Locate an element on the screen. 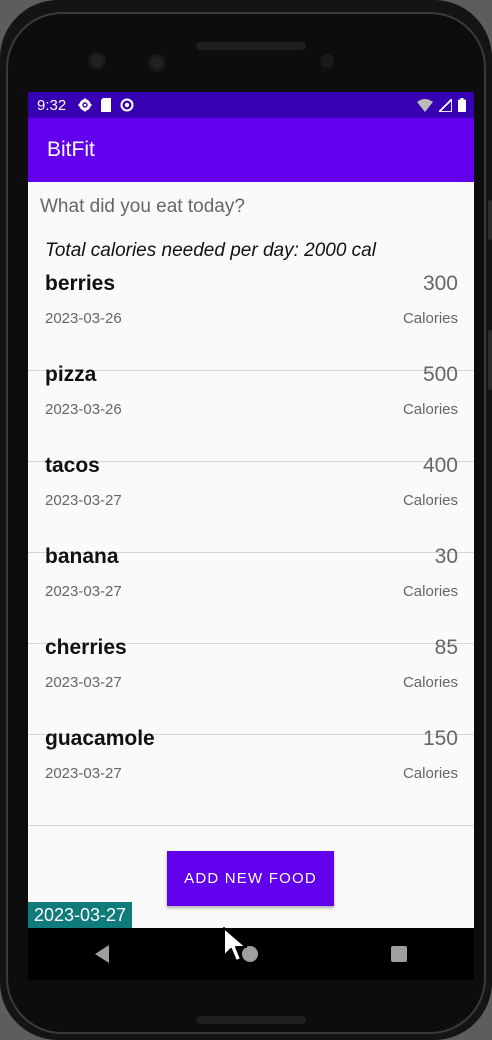 Image resolution: width=492 pixels, height=1040 pixels. mouse-cursor-icon is located at coordinates (235, 944).